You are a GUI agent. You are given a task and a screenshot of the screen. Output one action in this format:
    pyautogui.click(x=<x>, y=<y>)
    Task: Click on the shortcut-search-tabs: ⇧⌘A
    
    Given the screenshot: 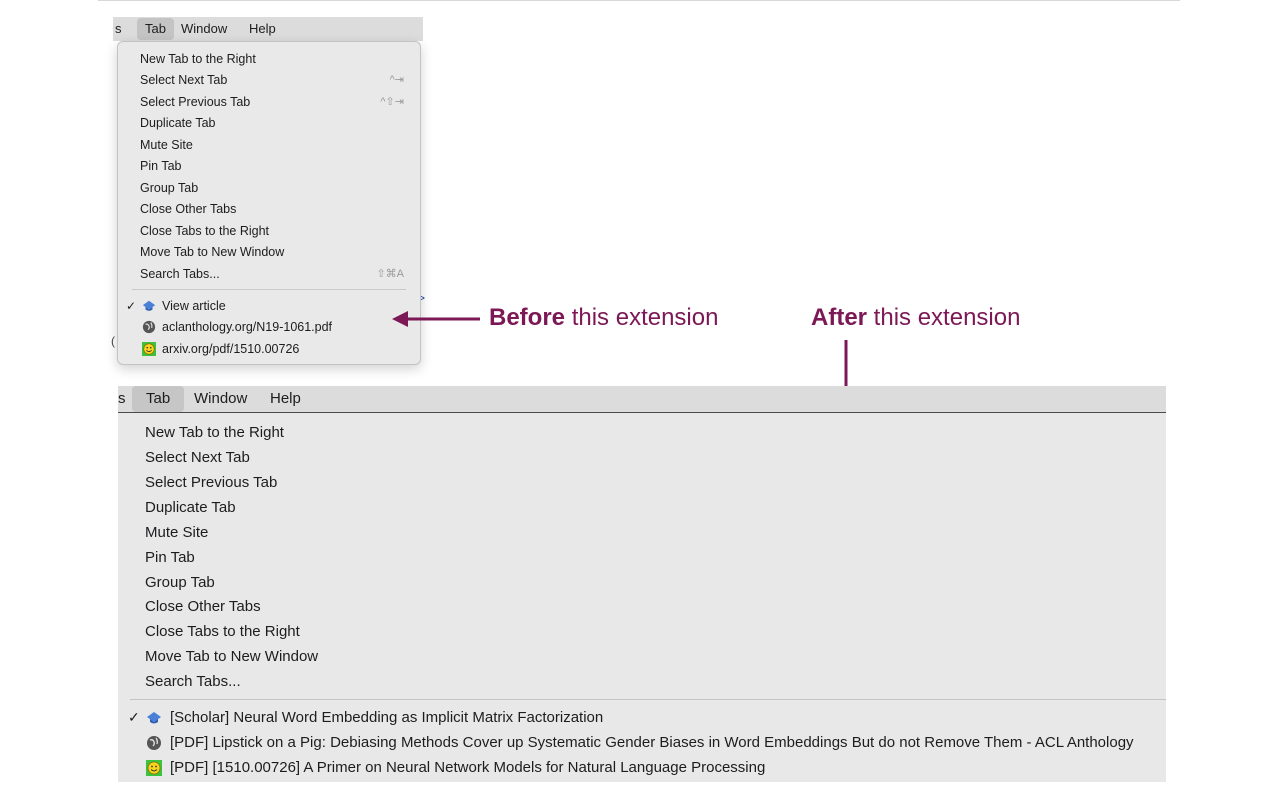 What is the action you would take?
    pyautogui.click(x=390, y=274)
    